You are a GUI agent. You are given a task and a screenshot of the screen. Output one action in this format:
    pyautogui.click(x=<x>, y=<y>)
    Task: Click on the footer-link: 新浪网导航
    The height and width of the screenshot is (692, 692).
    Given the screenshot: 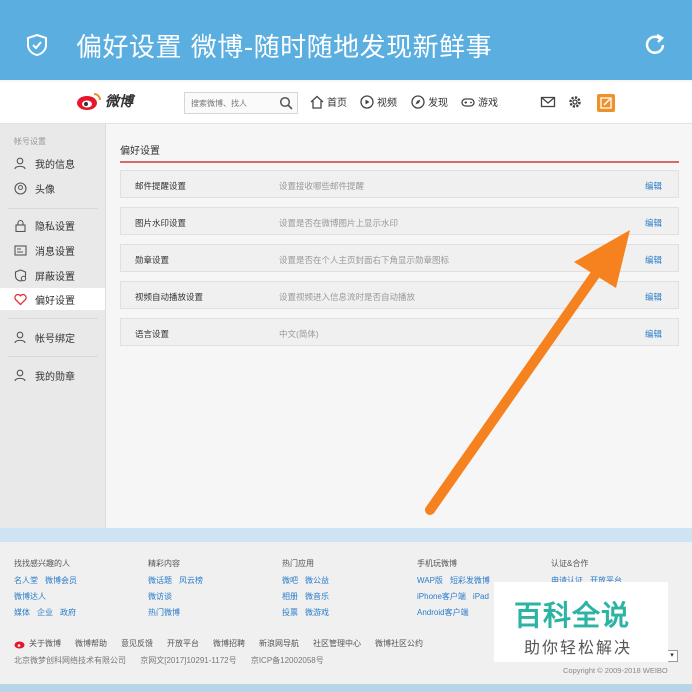 What is the action you would take?
    pyautogui.click(x=279, y=643)
    